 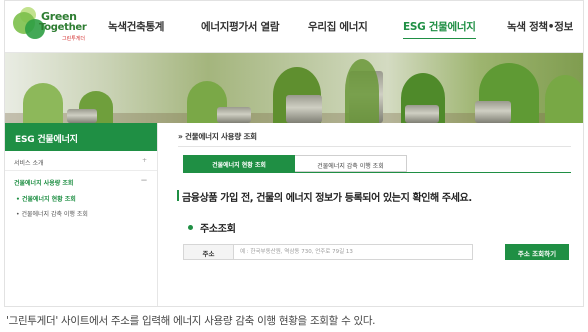 I want to click on sidebar-item-label: 건물에너지 사용량 조회, so click(x=44, y=183).